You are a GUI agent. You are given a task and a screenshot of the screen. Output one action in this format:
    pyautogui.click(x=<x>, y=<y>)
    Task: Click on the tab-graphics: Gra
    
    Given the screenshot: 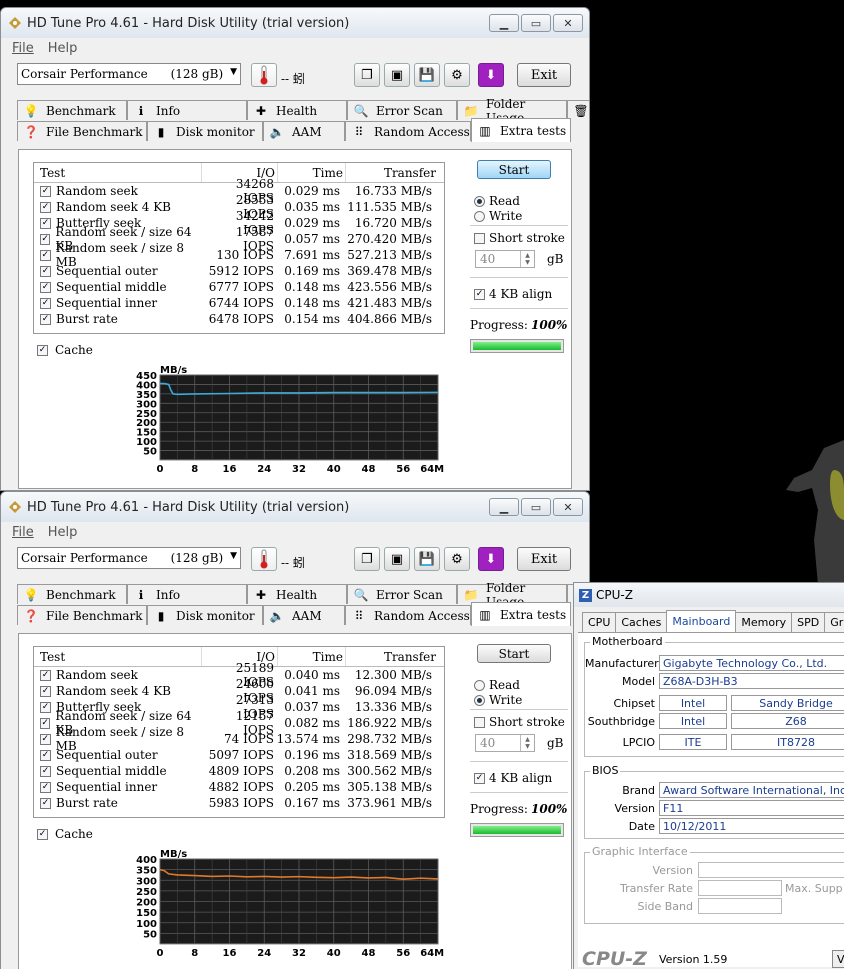 What is the action you would take?
    pyautogui.click(x=834, y=622)
    